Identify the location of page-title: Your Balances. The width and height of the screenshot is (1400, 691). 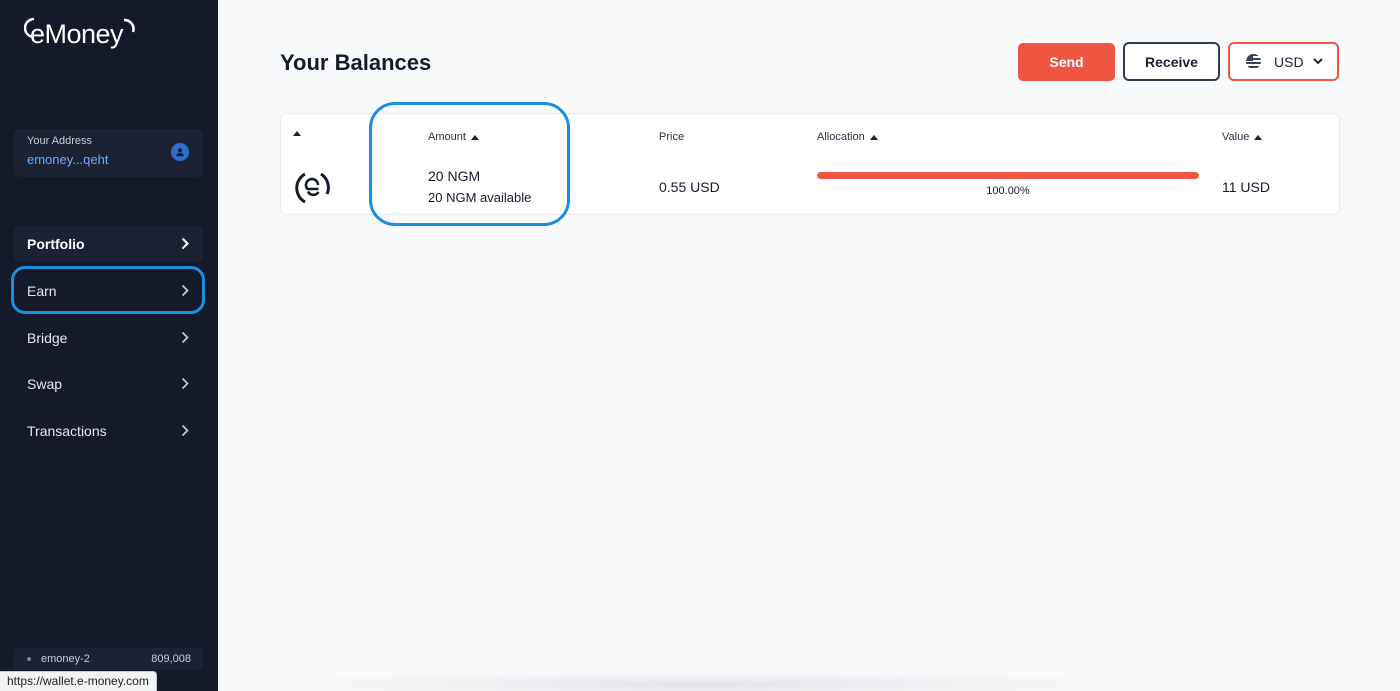
(356, 62).